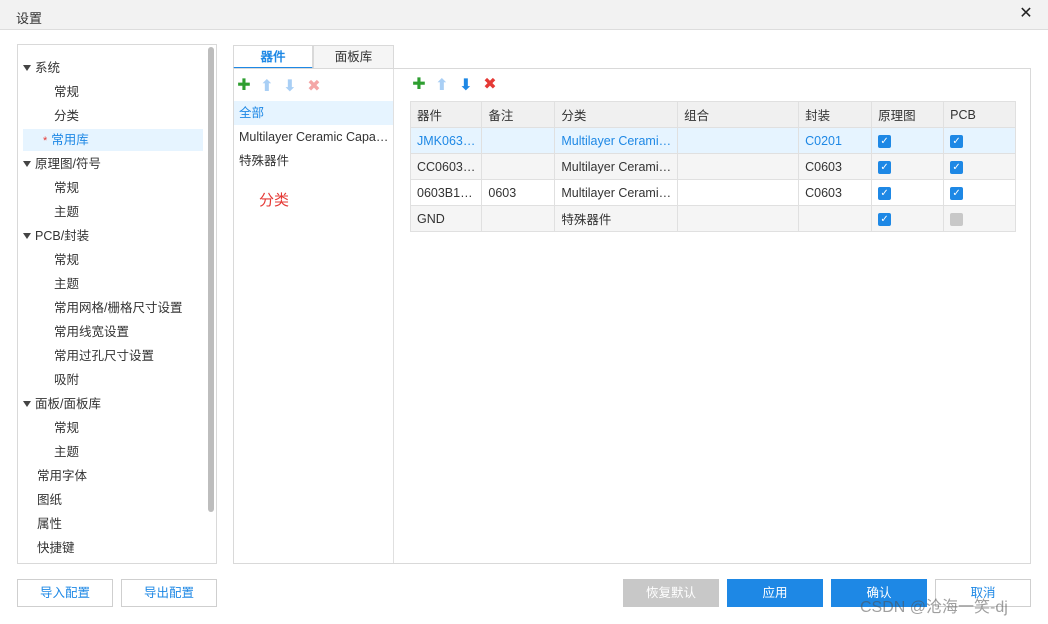 The image size is (1048, 624). What do you see at coordinates (446, 114) in the screenshot?
I see `col-header-device: 器件` at bounding box center [446, 114].